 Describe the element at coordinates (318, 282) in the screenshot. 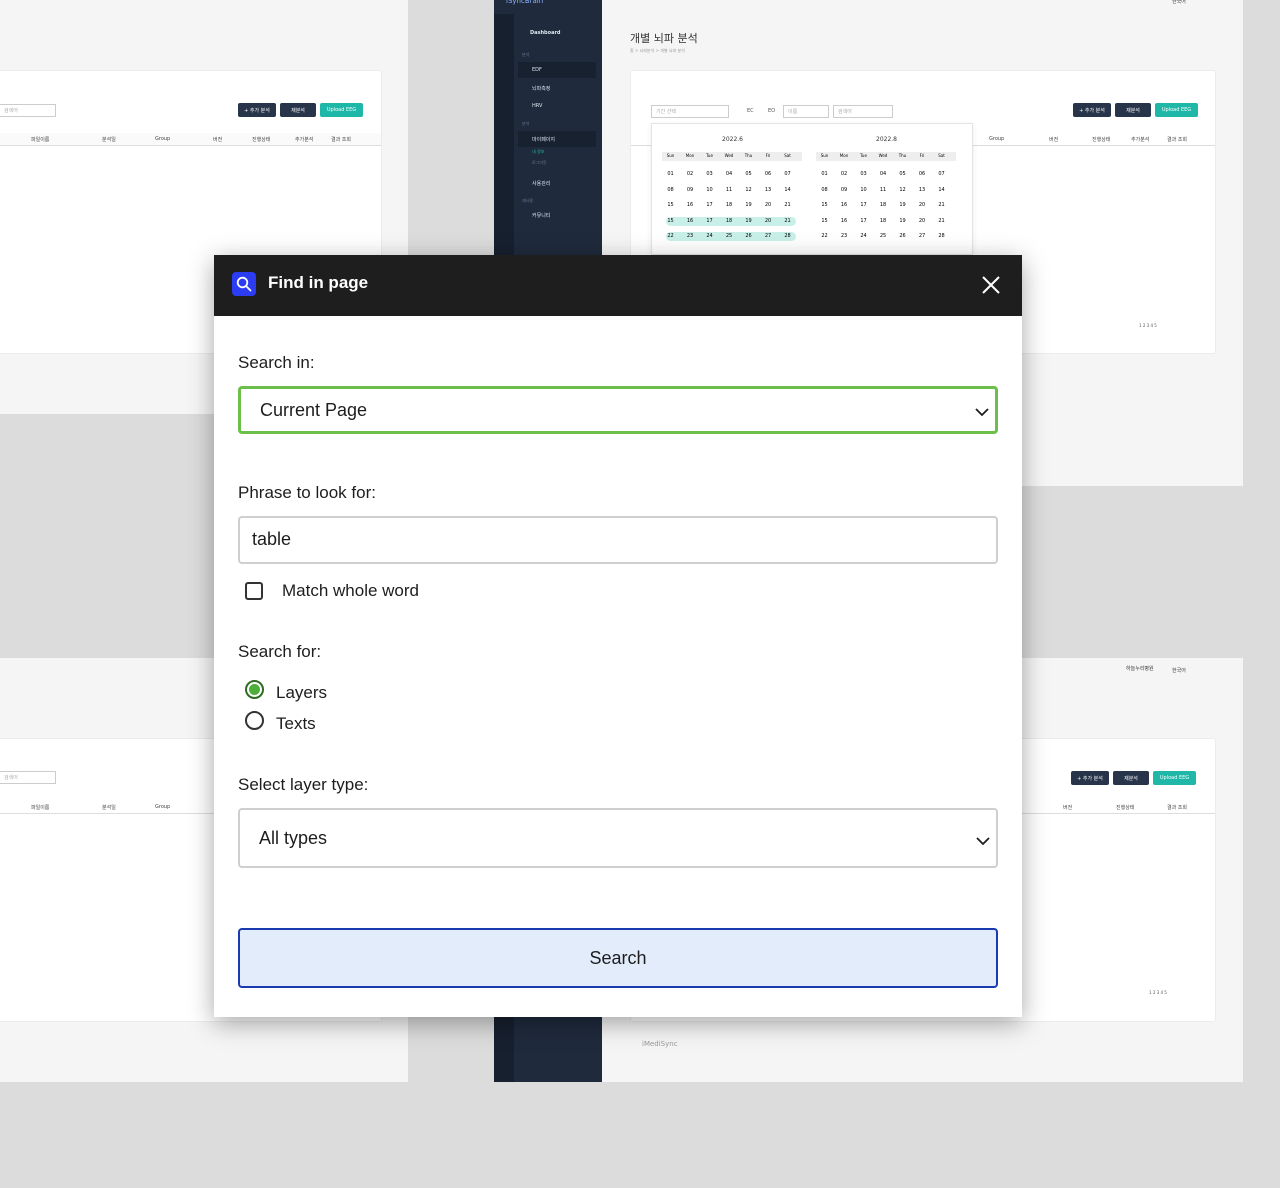

I see `dialog-title: Find in page` at that location.